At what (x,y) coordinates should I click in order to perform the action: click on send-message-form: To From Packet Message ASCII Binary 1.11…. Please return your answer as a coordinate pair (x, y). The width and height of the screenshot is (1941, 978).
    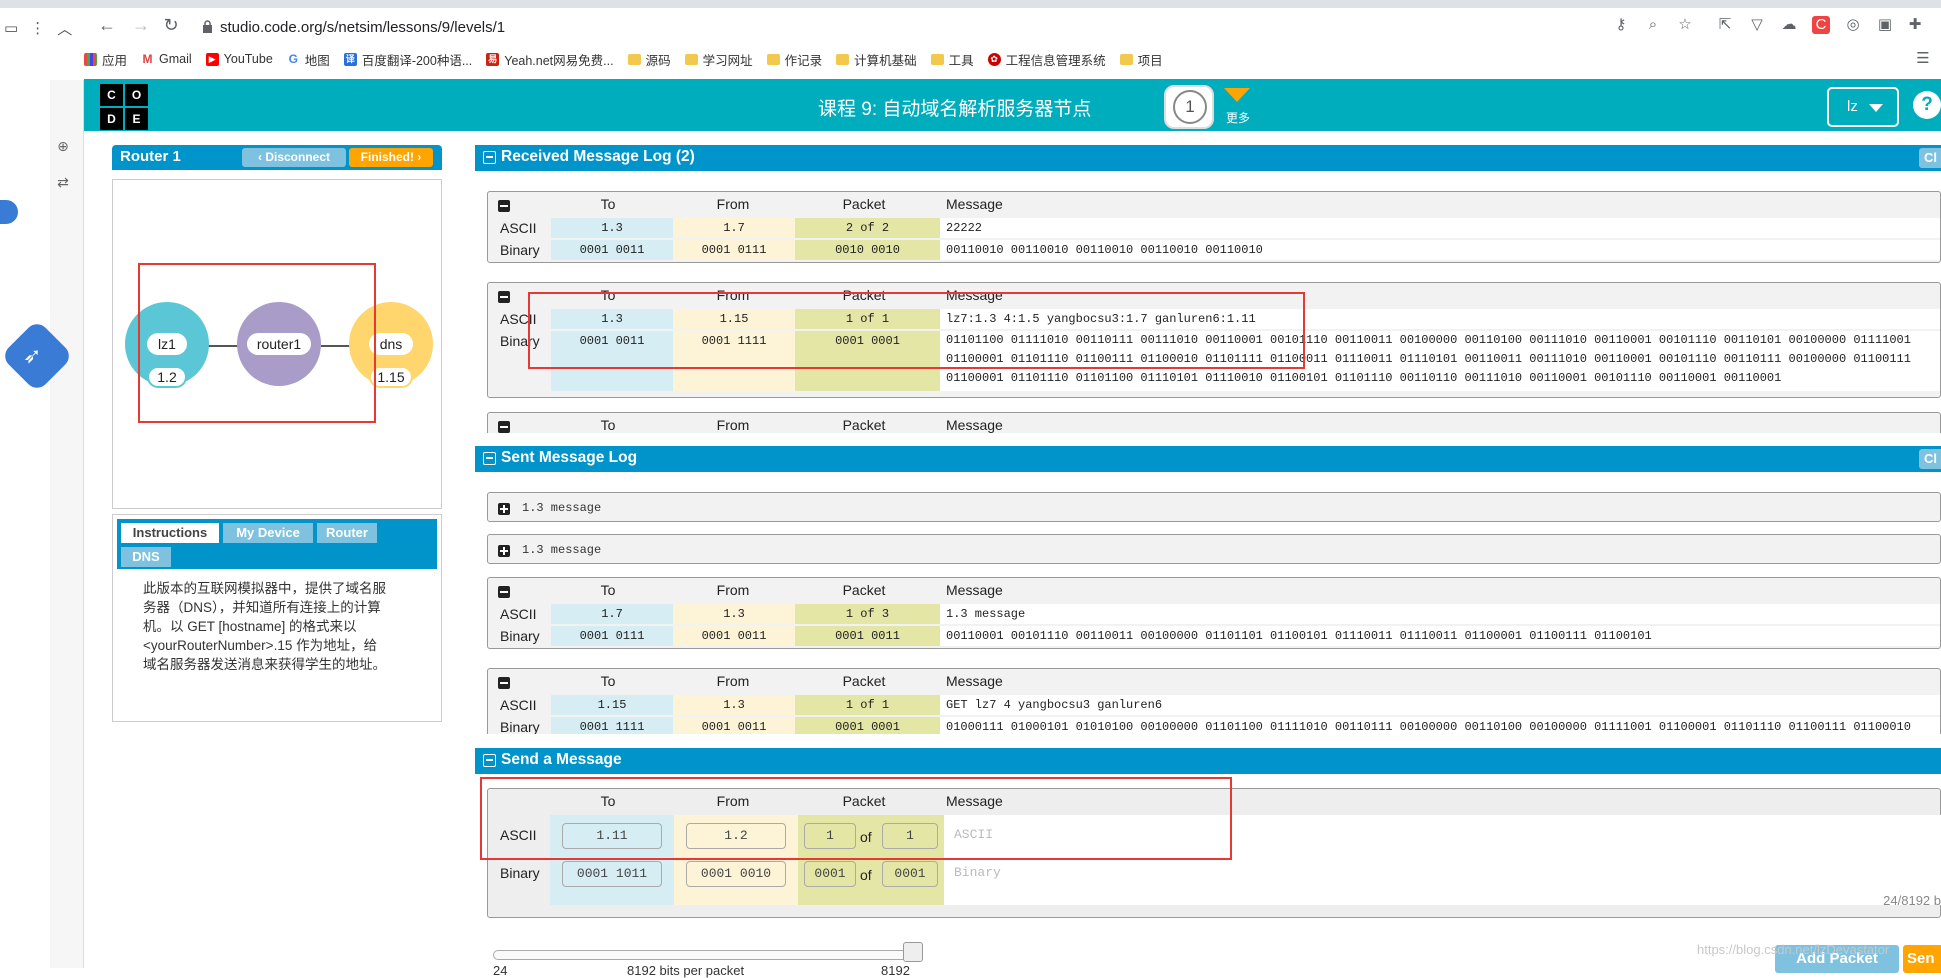
    Looking at the image, I should click on (1214, 853).